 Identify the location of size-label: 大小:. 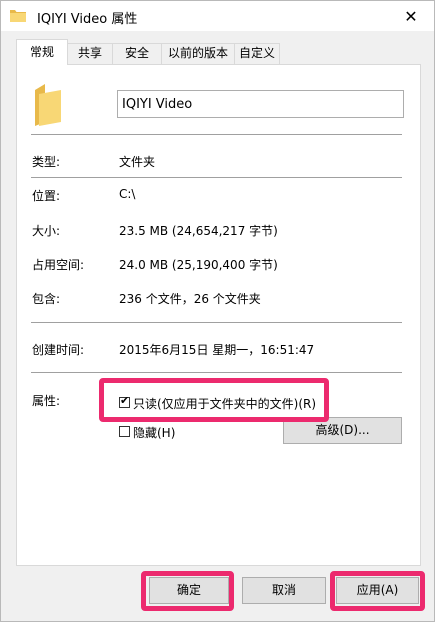
(46, 231).